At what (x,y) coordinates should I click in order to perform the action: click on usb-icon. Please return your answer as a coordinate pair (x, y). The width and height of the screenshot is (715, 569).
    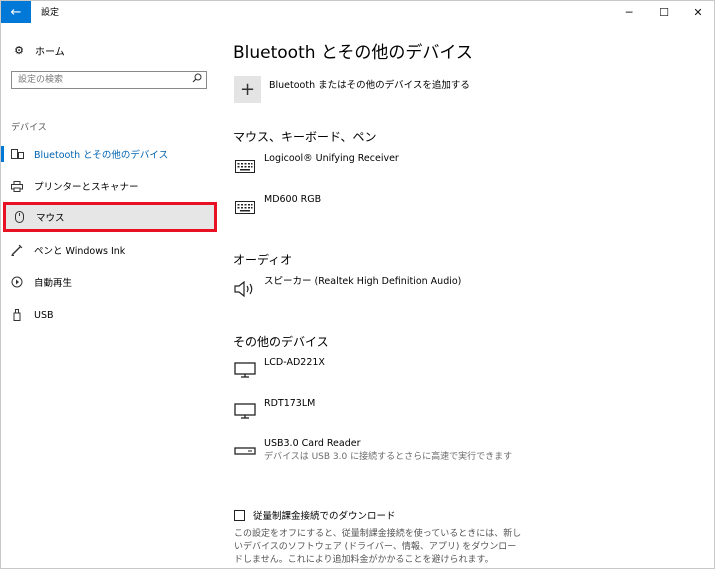
    Looking at the image, I should click on (17, 315).